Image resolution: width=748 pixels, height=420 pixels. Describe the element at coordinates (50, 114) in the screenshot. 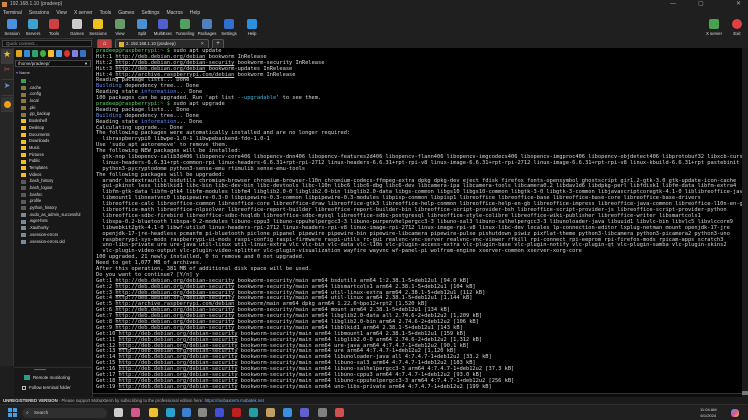

I see `file-list-item: .pp_backup` at that location.